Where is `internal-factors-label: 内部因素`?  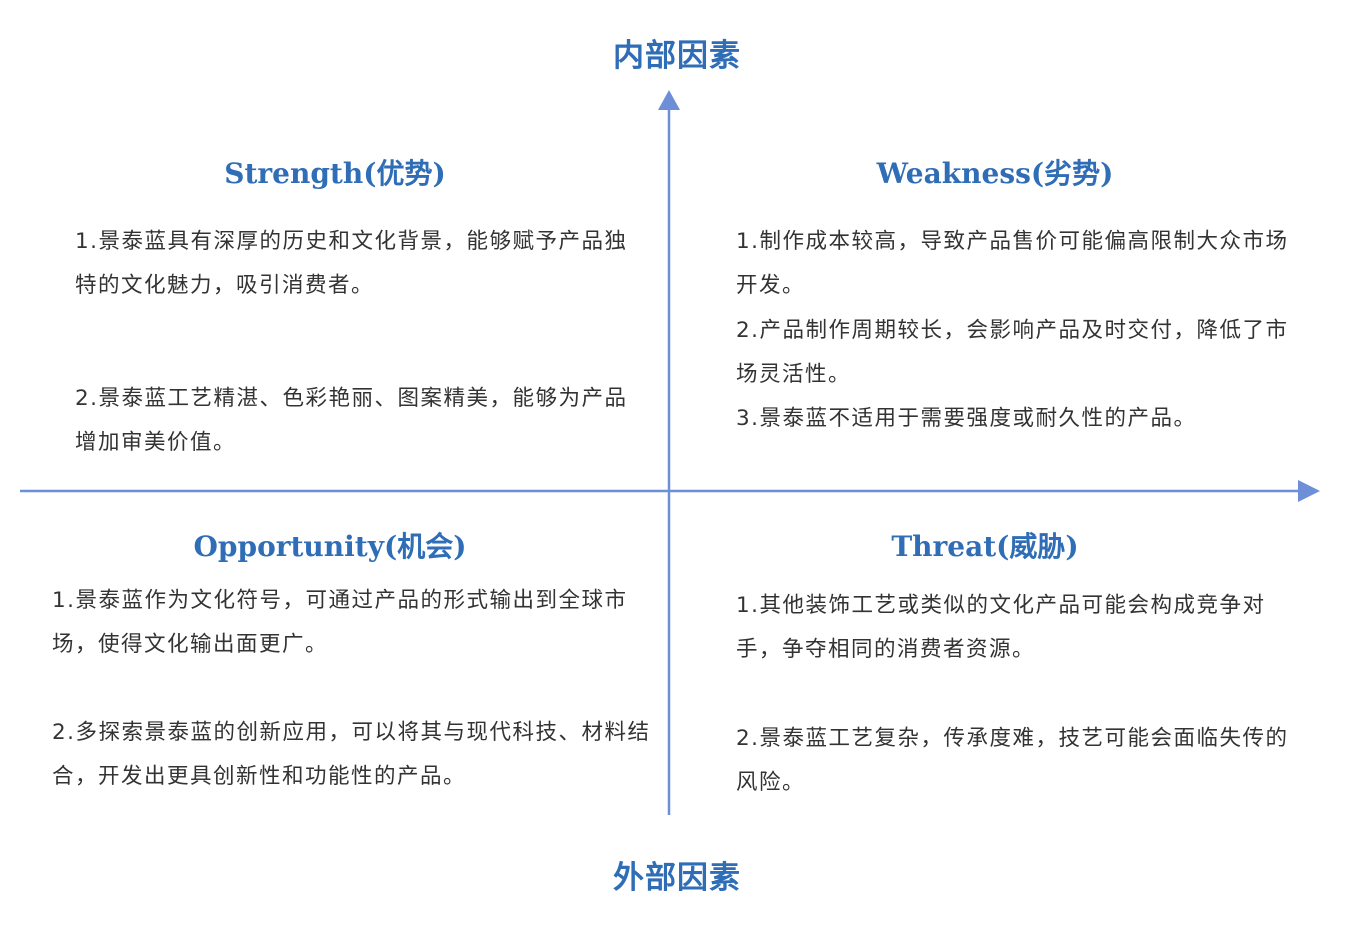 internal-factors-label: 内部因素 is located at coordinates (677, 56).